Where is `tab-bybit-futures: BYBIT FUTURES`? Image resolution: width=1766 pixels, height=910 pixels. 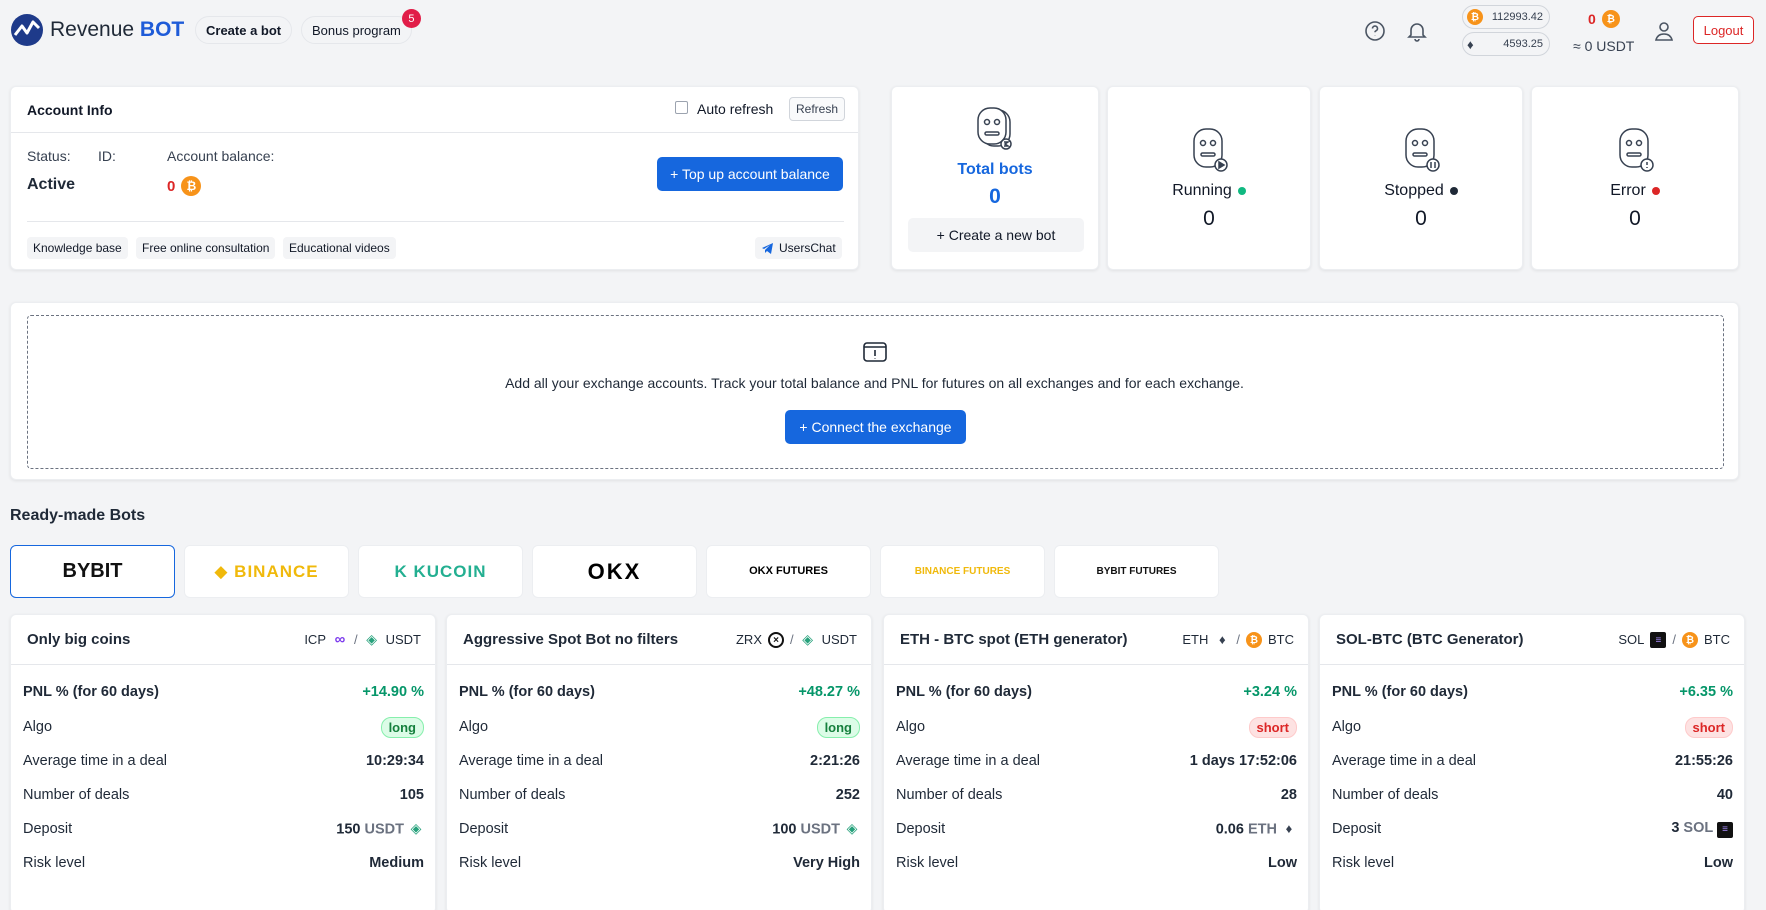
tab-bybit-futures: BYBIT FUTURES is located at coordinates (1136, 571).